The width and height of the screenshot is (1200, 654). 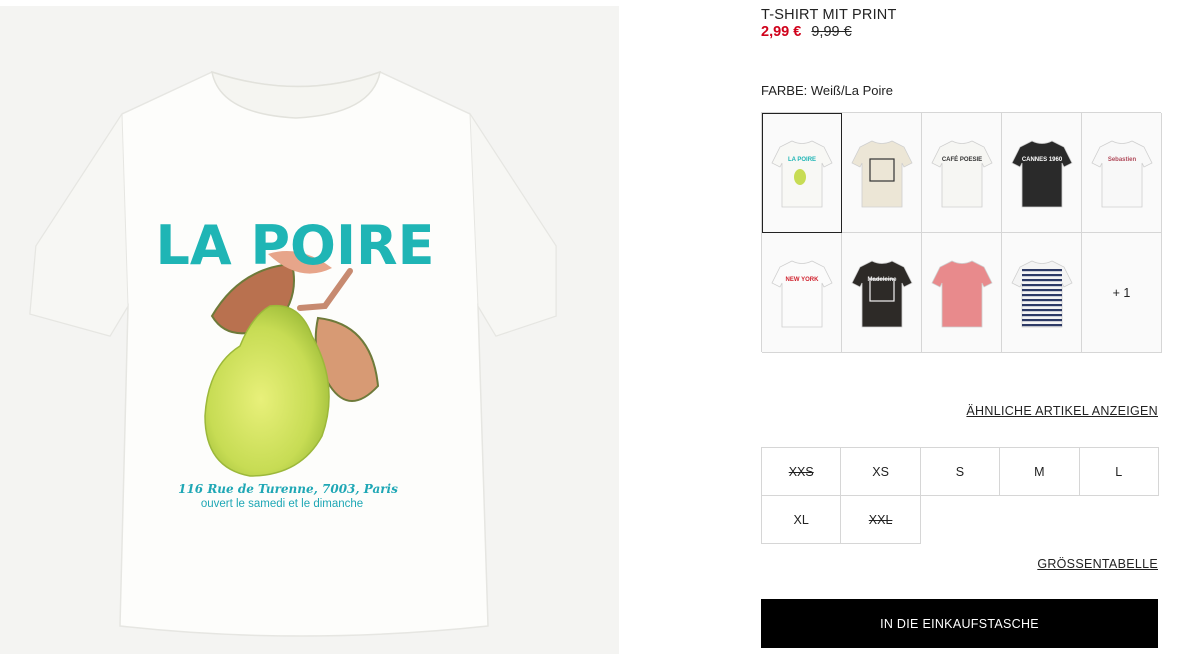 I want to click on size-option-xl: XL, so click(x=801, y=519).